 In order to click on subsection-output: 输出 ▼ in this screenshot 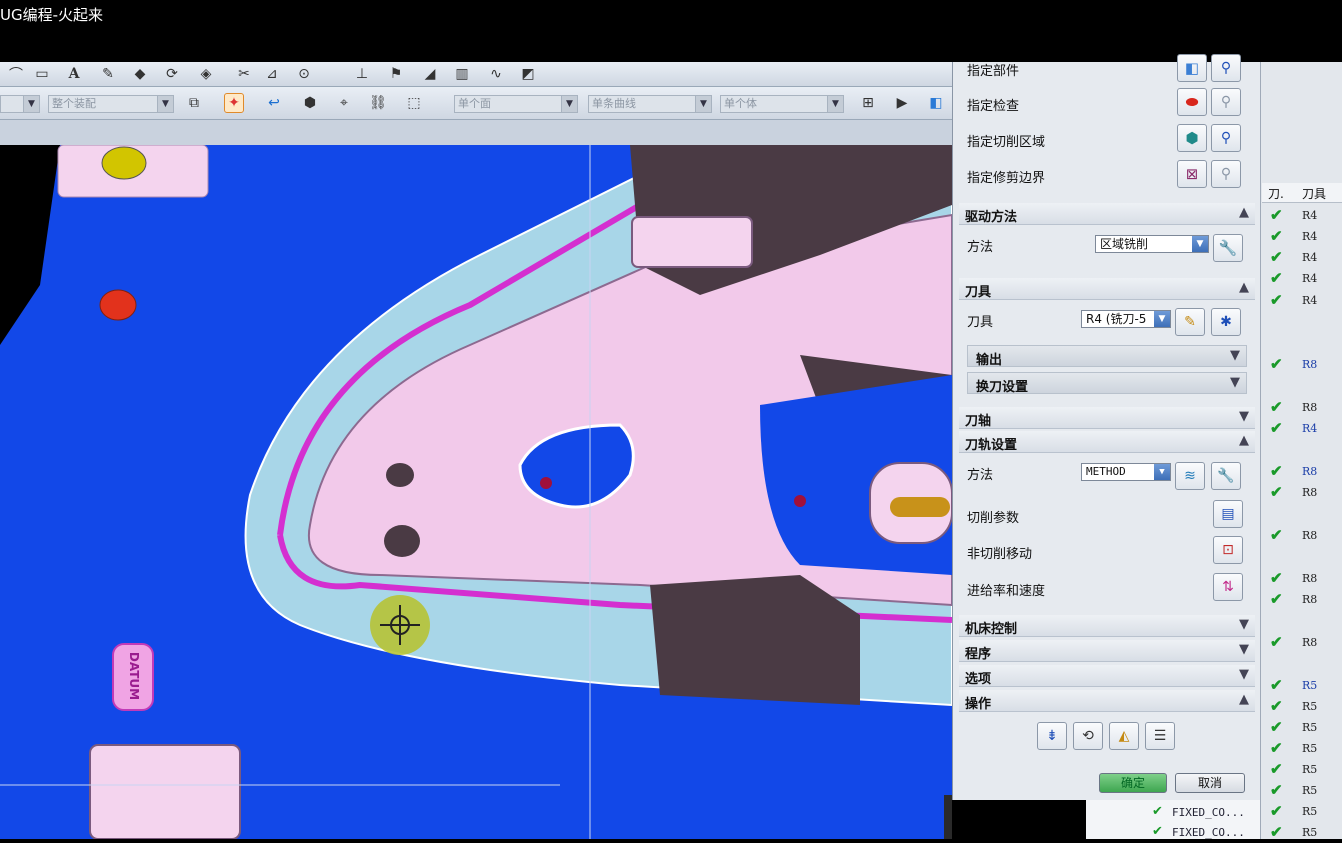, I will do `click(1107, 356)`.